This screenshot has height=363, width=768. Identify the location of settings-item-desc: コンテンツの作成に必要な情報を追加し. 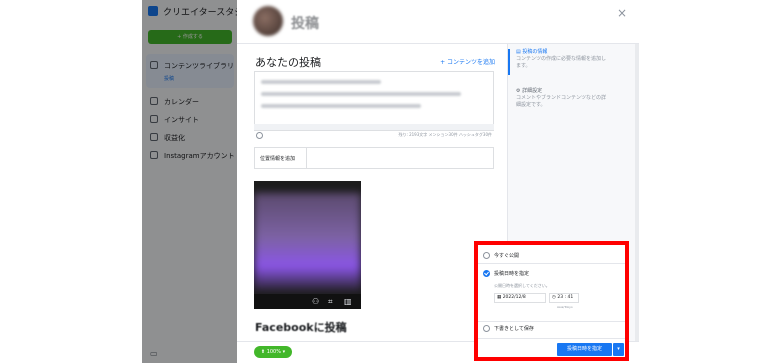
(561, 59).